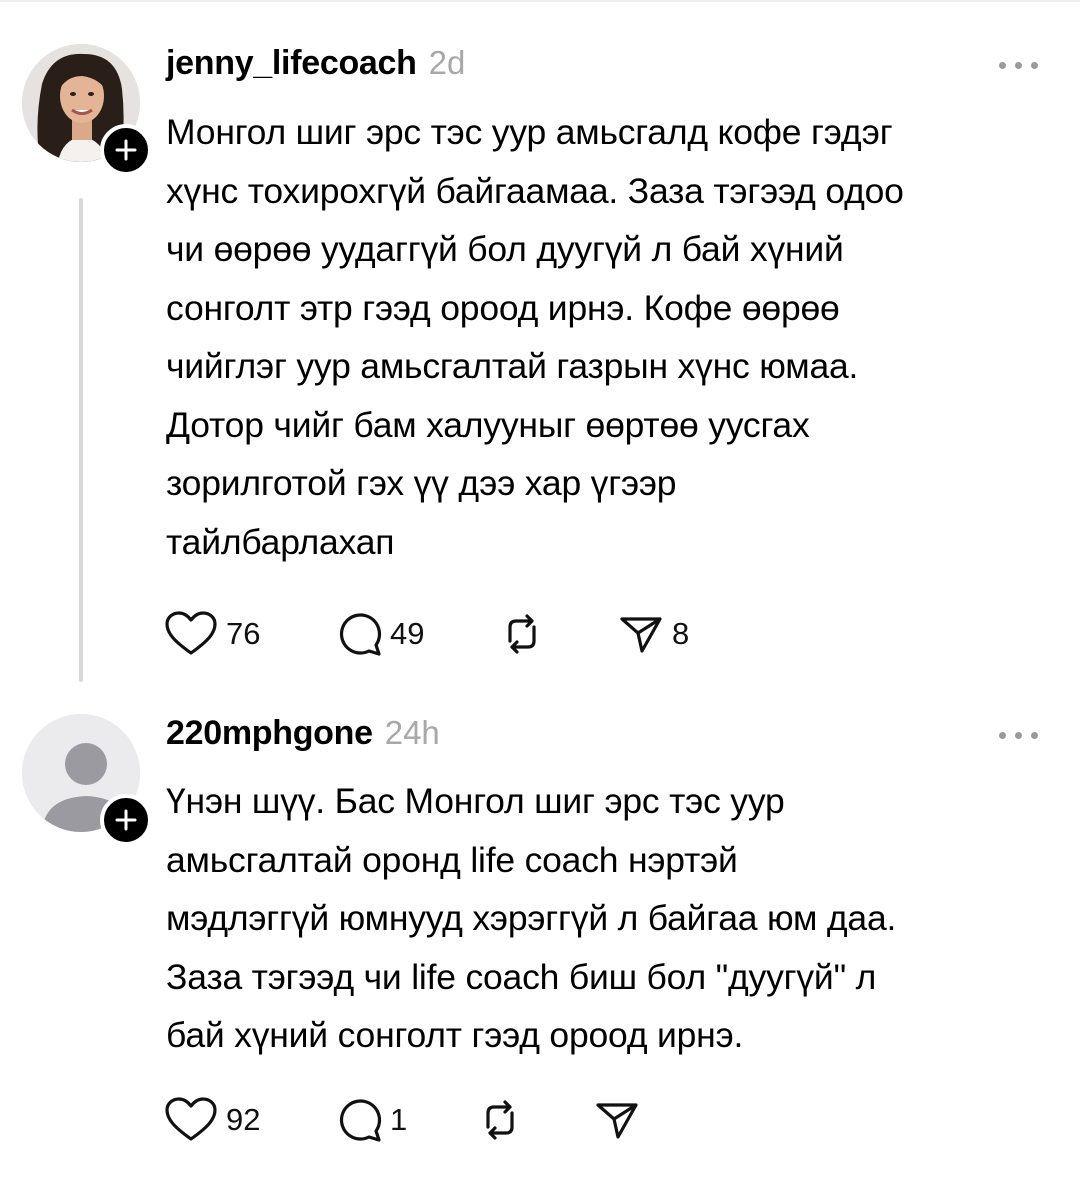 This screenshot has height=1180, width=1080. I want to click on post-header: jenny_lifecoach 2d, so click(315, 63).